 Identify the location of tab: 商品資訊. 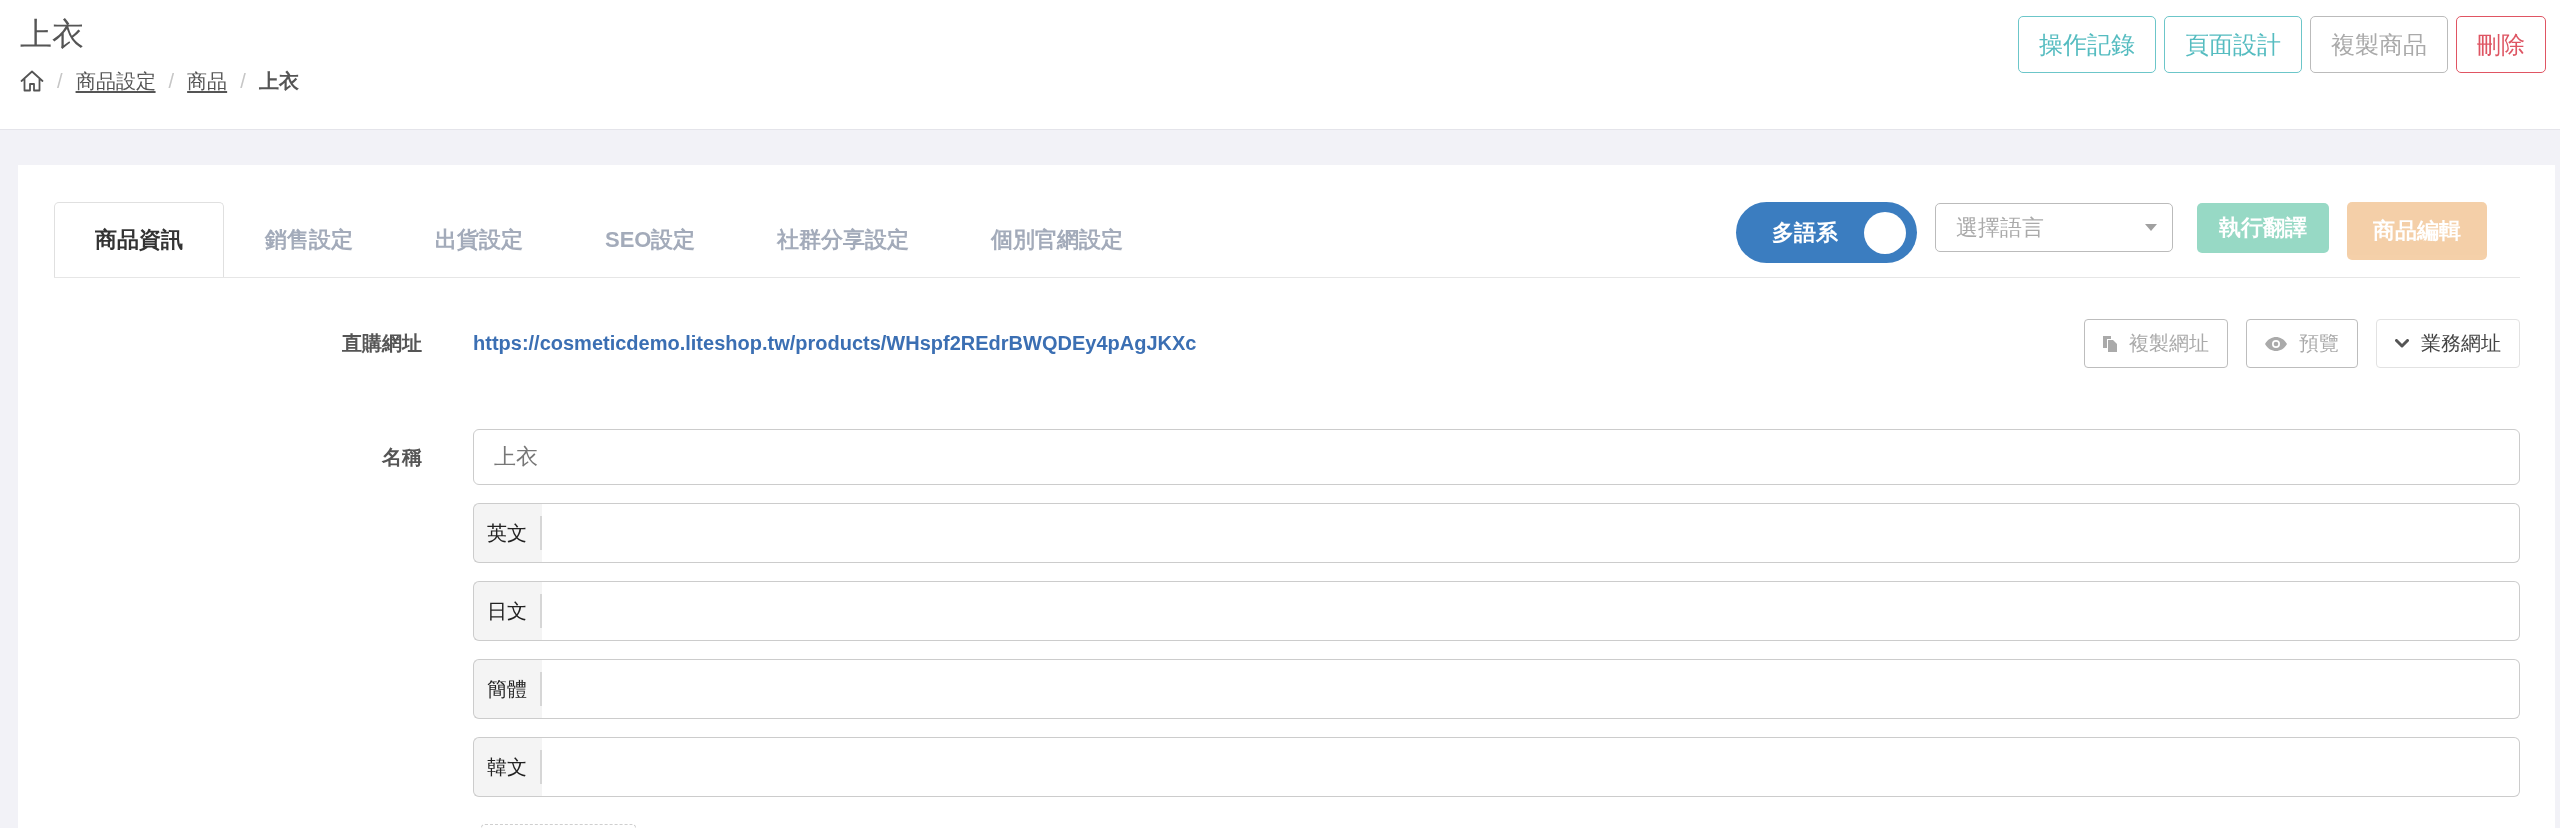
(139, 239).